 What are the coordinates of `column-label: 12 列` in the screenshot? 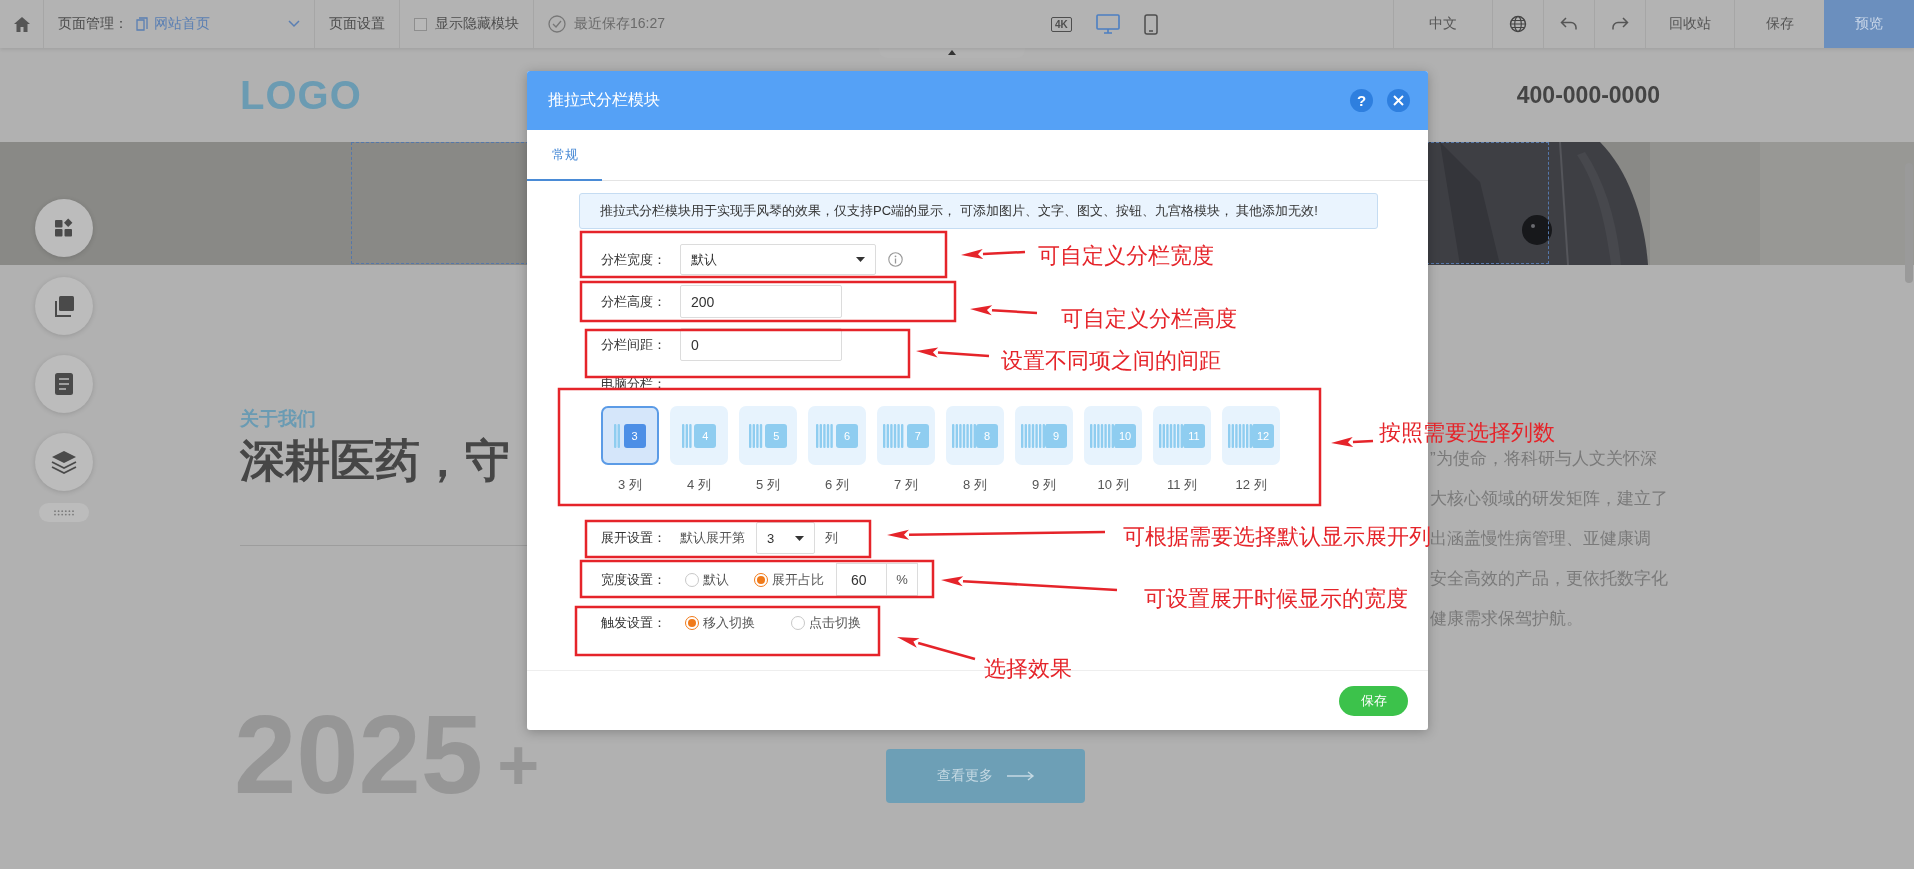 It's located at (1251, 485).